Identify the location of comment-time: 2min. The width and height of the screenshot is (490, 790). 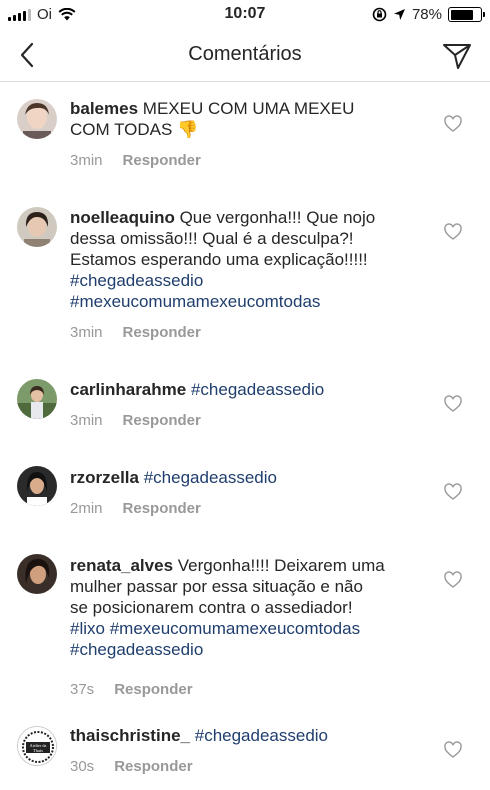
(86, 508).